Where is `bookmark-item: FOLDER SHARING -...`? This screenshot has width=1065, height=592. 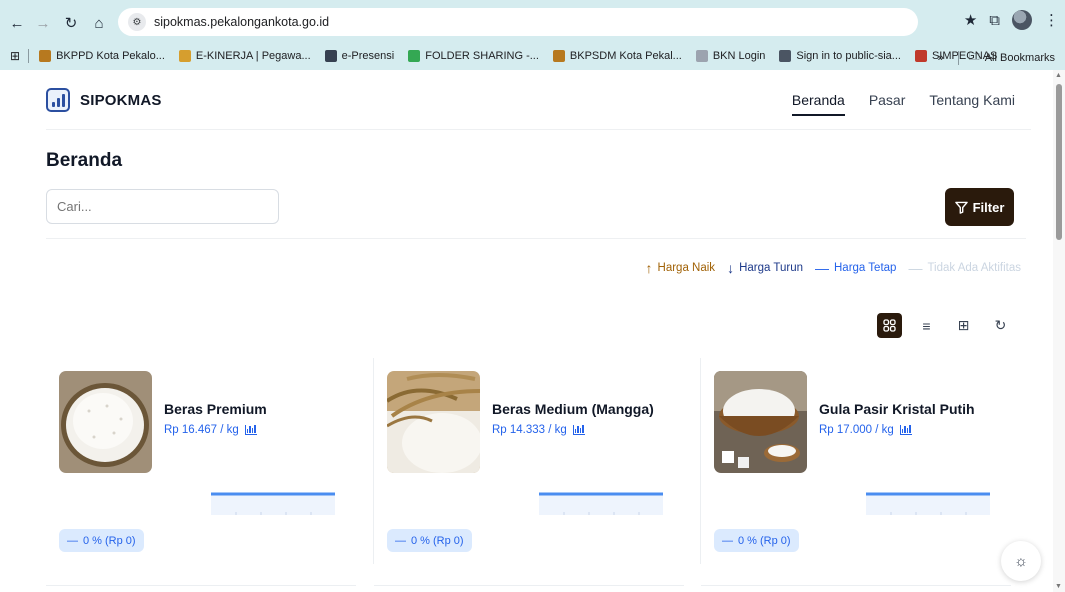
bookmark-item: FOLDER SHARING -... is located at coordinates (473, 56).